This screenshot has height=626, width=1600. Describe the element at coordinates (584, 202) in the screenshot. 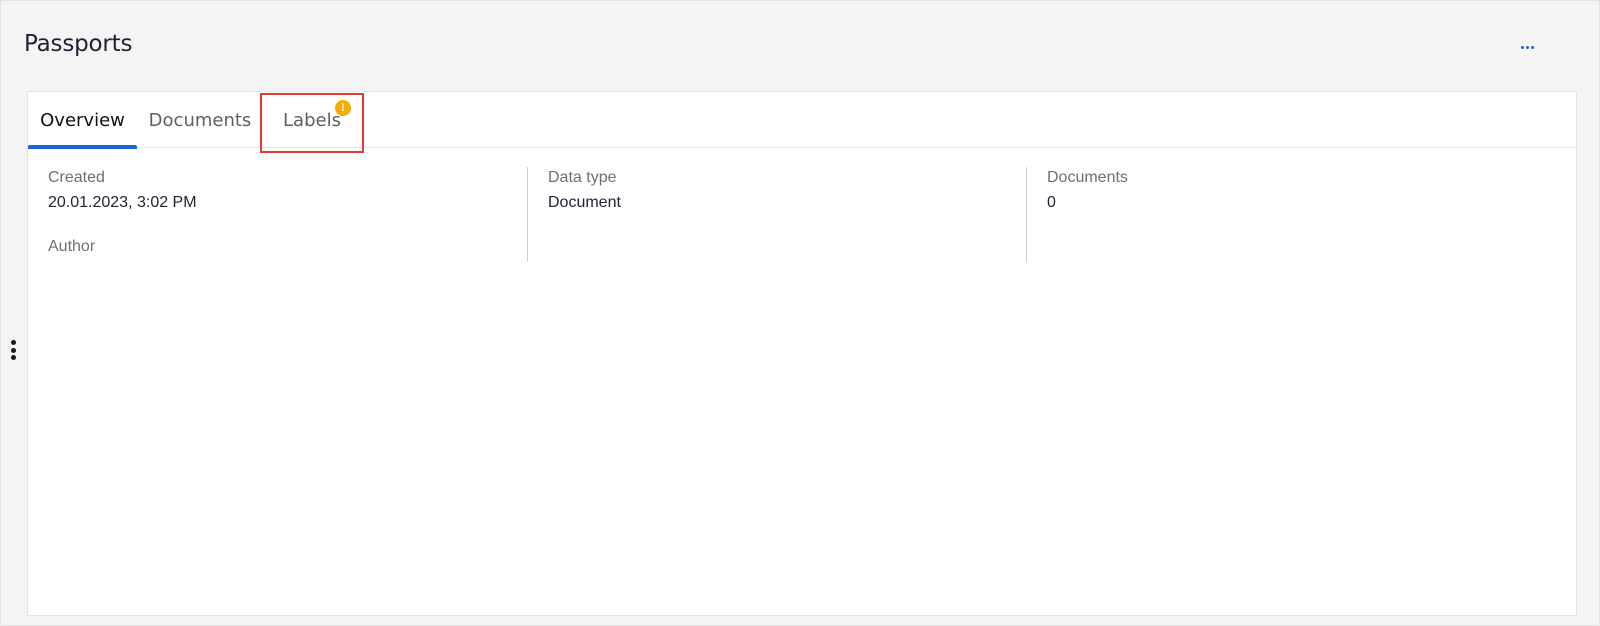

I see `data-type-value: Document` at that location.